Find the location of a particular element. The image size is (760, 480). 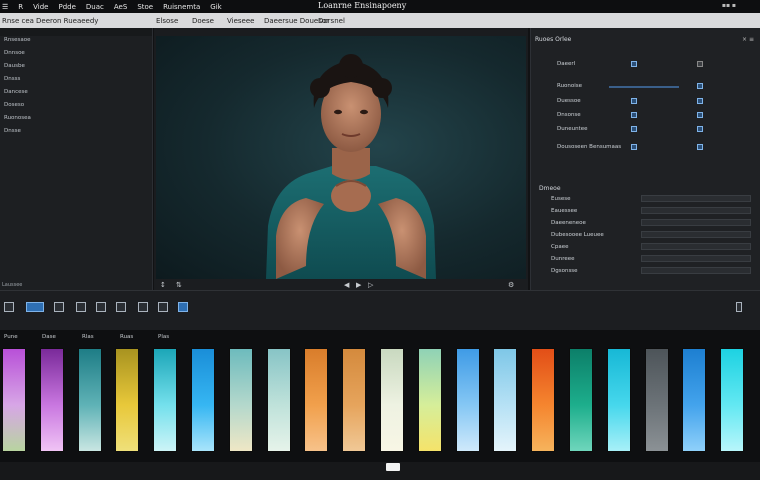

menu-item: Pdde is located at coordinates (67, 7).